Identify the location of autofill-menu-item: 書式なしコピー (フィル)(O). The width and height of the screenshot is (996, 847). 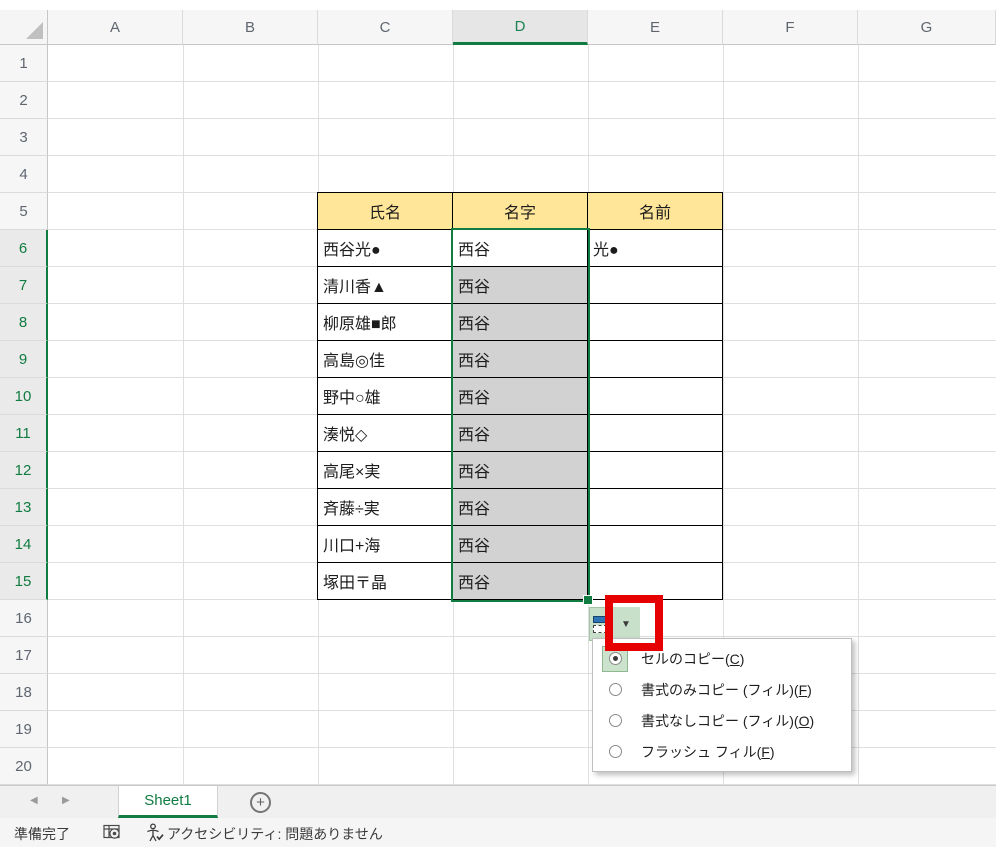
(722, 720).